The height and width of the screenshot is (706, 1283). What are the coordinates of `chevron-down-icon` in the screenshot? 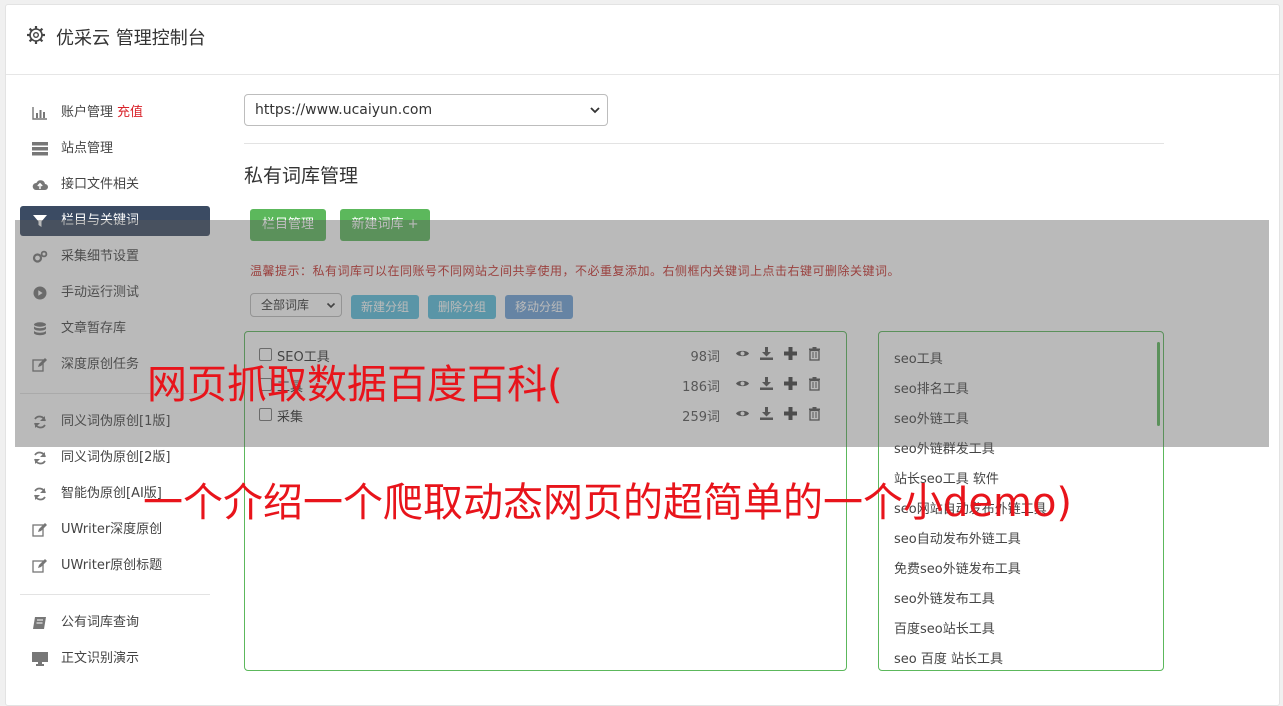 It's located at (595, 110).